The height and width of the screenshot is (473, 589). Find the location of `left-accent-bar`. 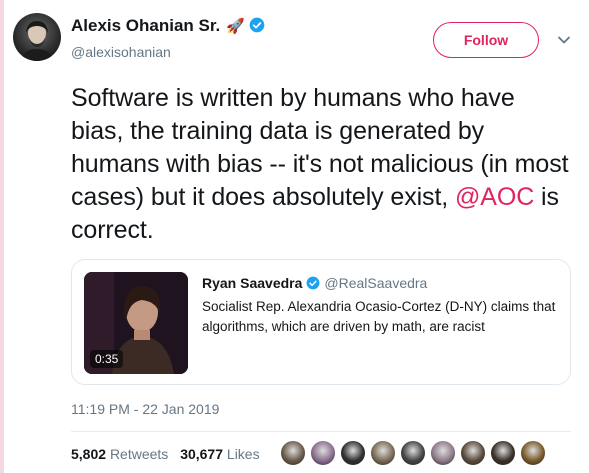

left-accent-bar is located at coordinates (2, 236).